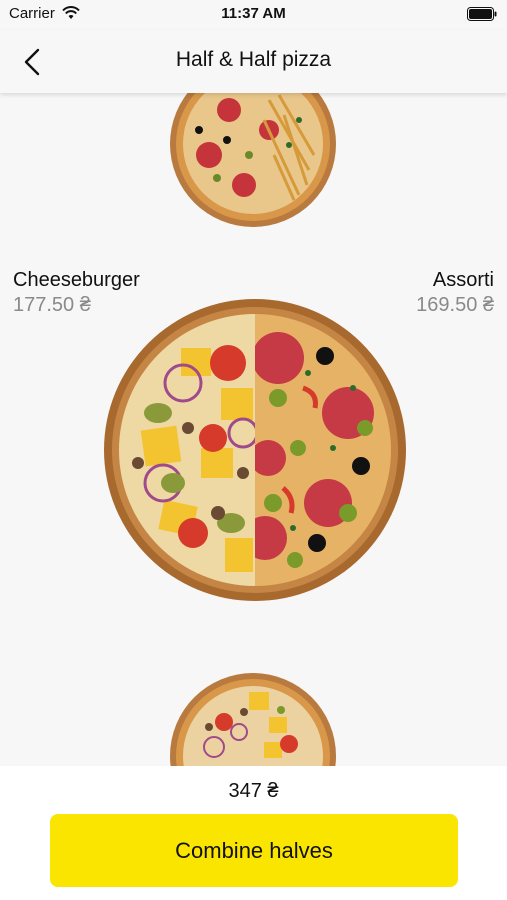 This screenshot has width=507, height=900. I want to click on right-half-price: 169.50 ₴, so click(455, 305).